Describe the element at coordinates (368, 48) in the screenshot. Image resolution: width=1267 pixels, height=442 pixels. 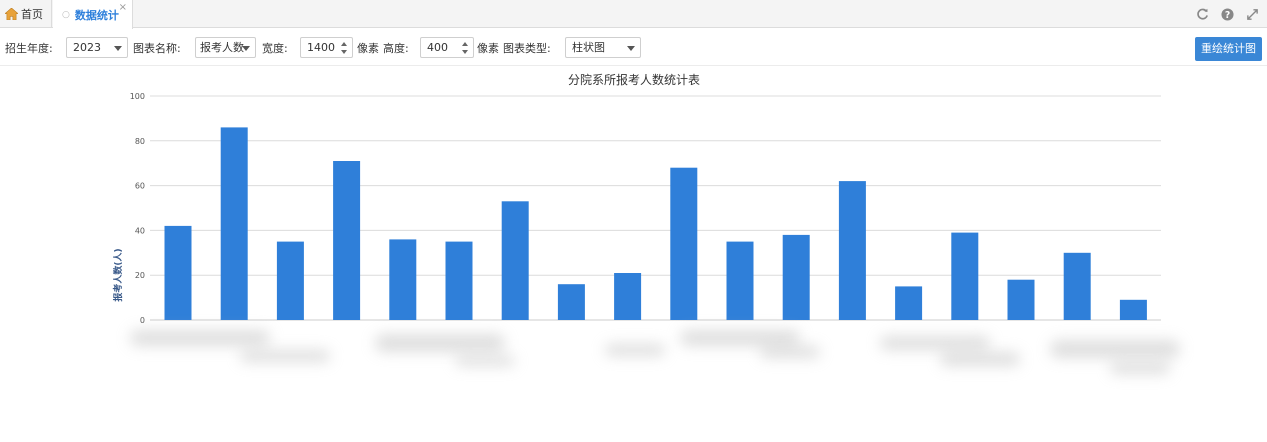
I see `width-unit: 像素` at that location.